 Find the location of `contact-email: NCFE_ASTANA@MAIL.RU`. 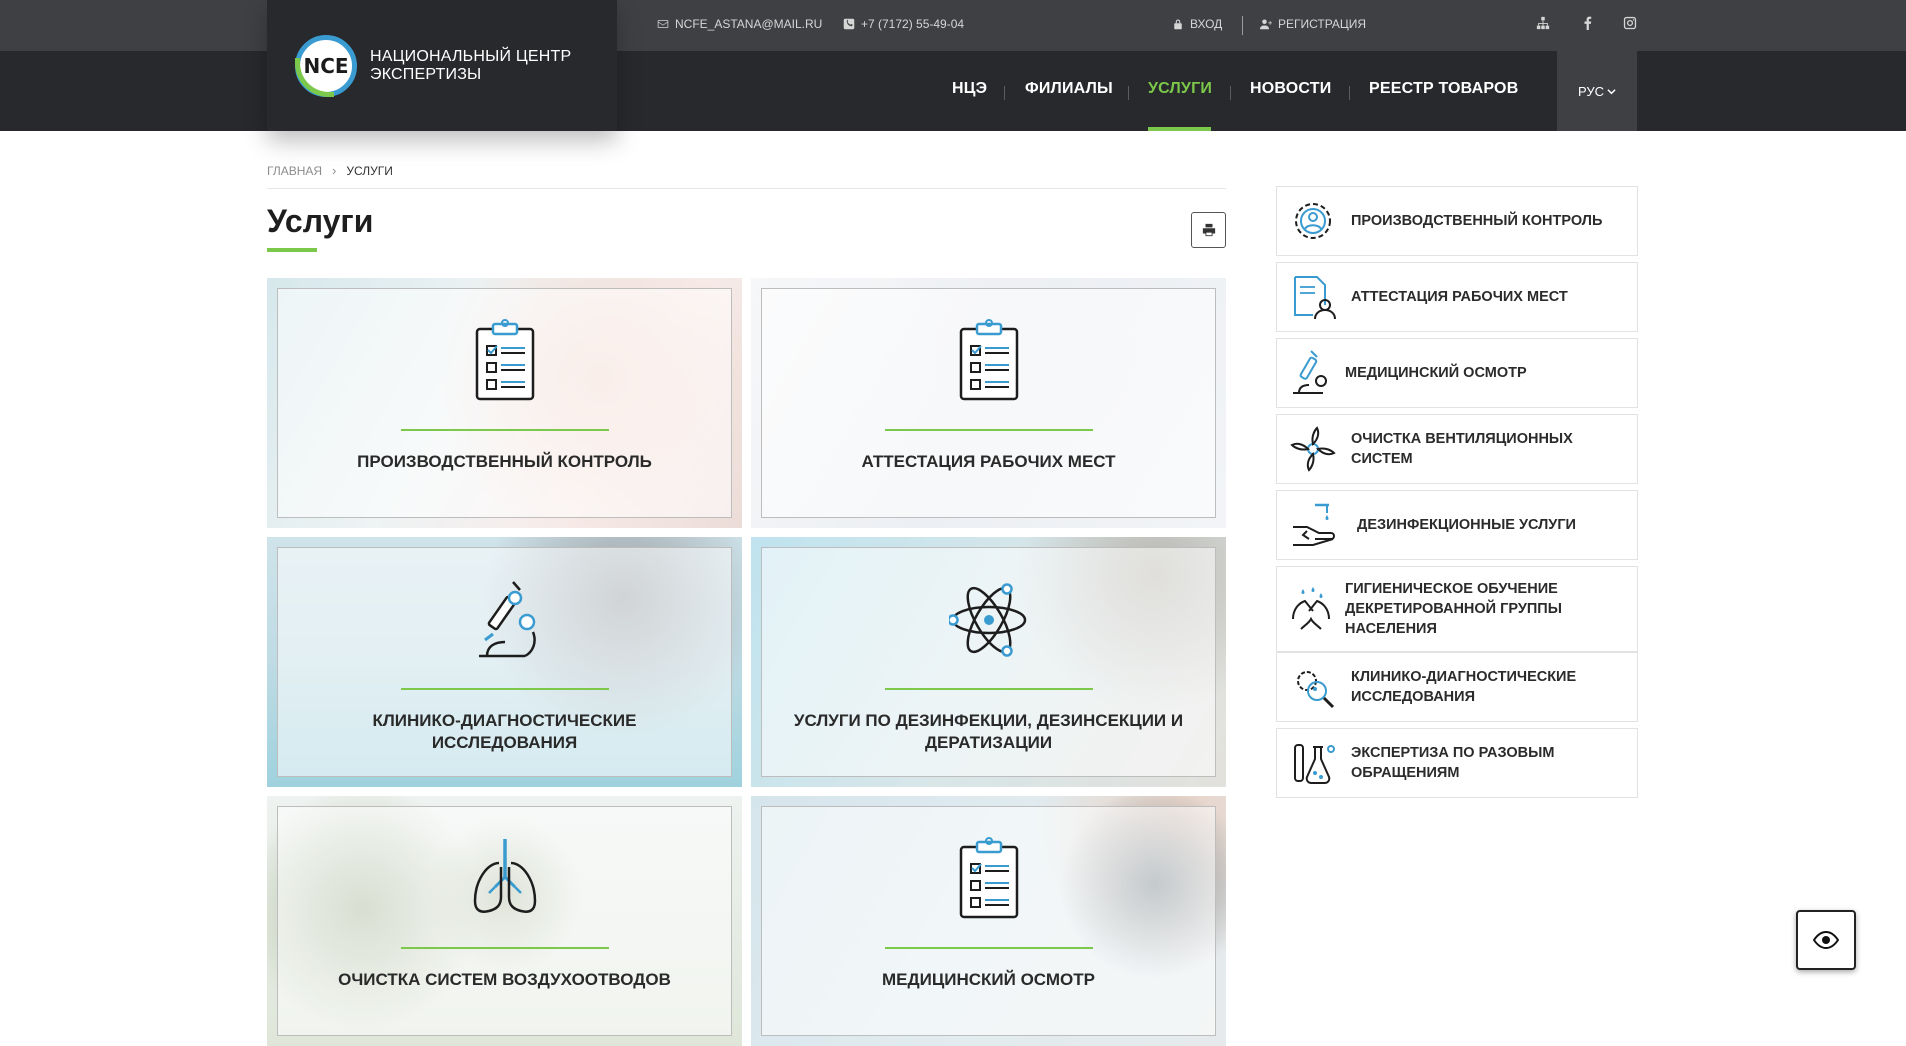

contact-email: NCFE_ASTANA@MAIL.RU is located at coordinates (739, 24).